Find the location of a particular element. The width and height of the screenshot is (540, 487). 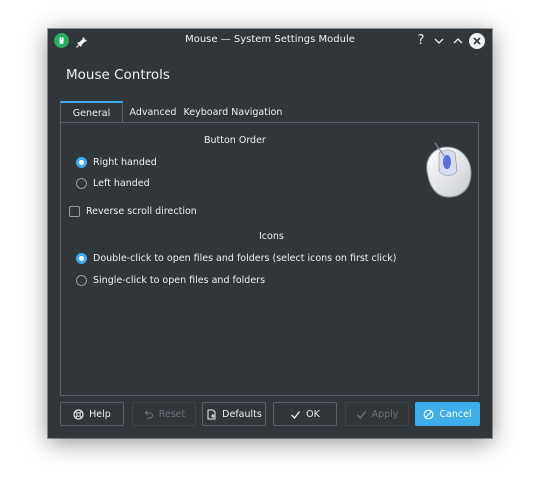

left-handed-label: Left handed is located at coordinates (121, 183).